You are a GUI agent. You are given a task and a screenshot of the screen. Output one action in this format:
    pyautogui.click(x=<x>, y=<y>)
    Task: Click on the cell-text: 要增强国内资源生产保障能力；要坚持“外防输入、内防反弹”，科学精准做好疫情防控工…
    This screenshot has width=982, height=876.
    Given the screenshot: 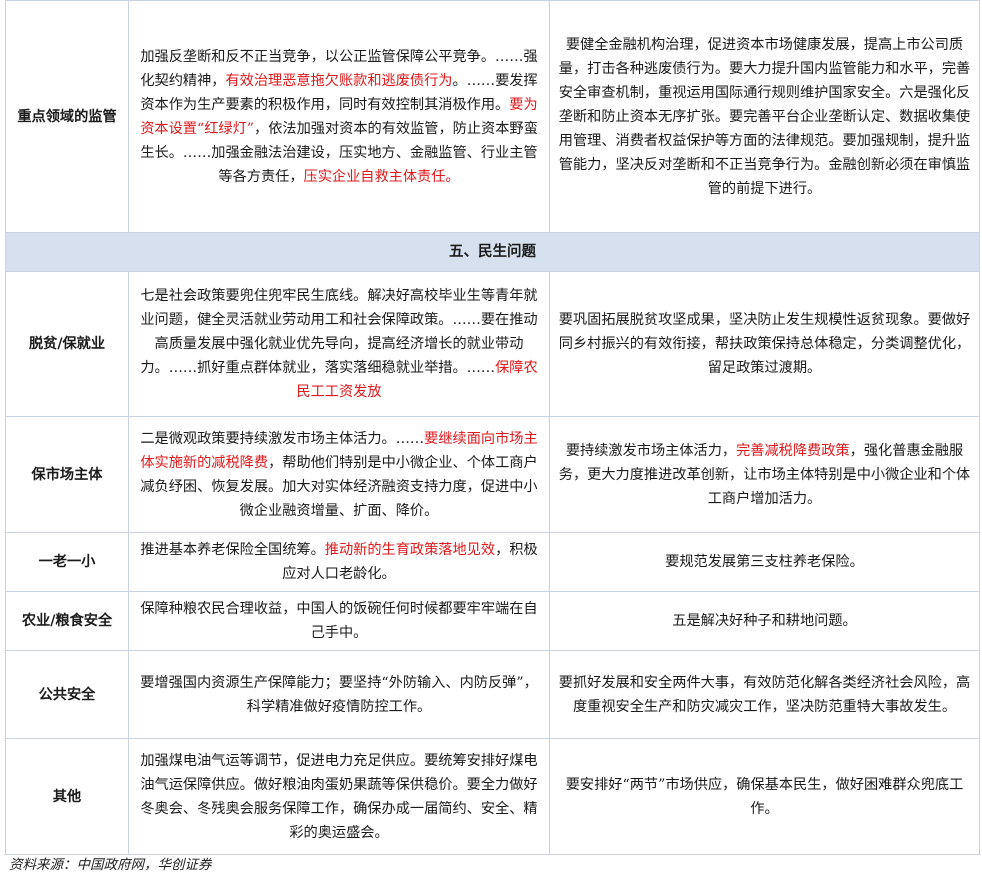 What is the action you would take?
    pyautogui.click(x=339, y=694)
    